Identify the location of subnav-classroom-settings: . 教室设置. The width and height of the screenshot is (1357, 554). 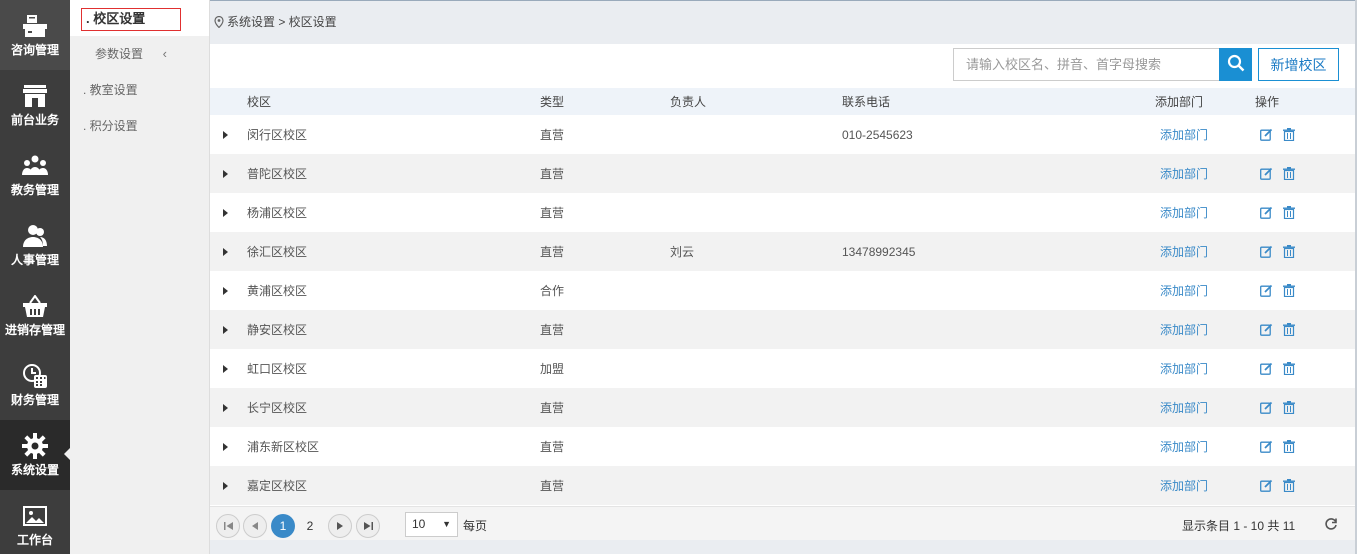
(139, 90).